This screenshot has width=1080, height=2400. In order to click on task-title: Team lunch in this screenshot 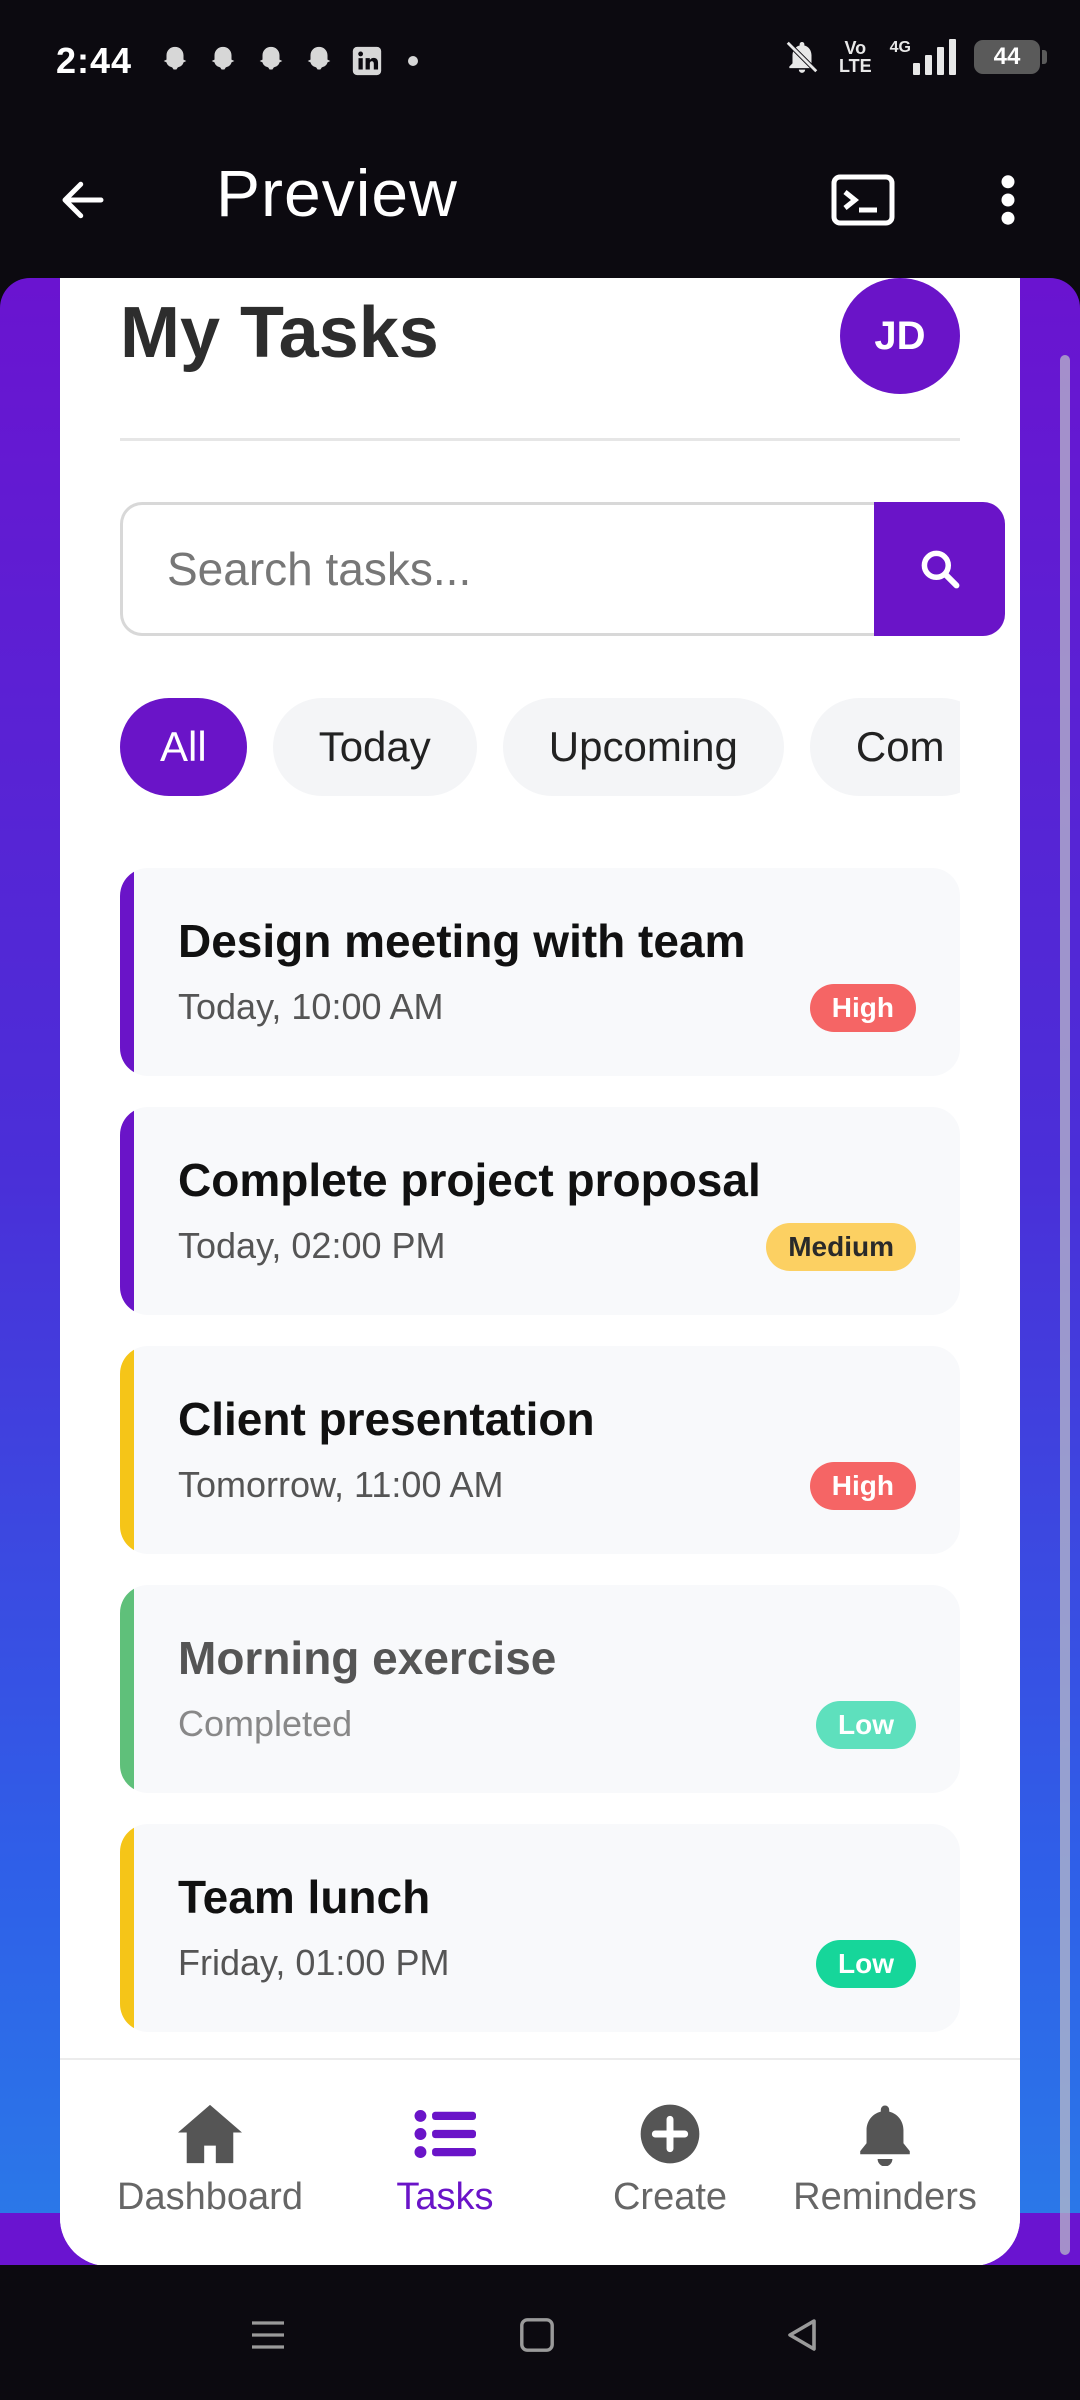, I will do `click(304, 1897)`.